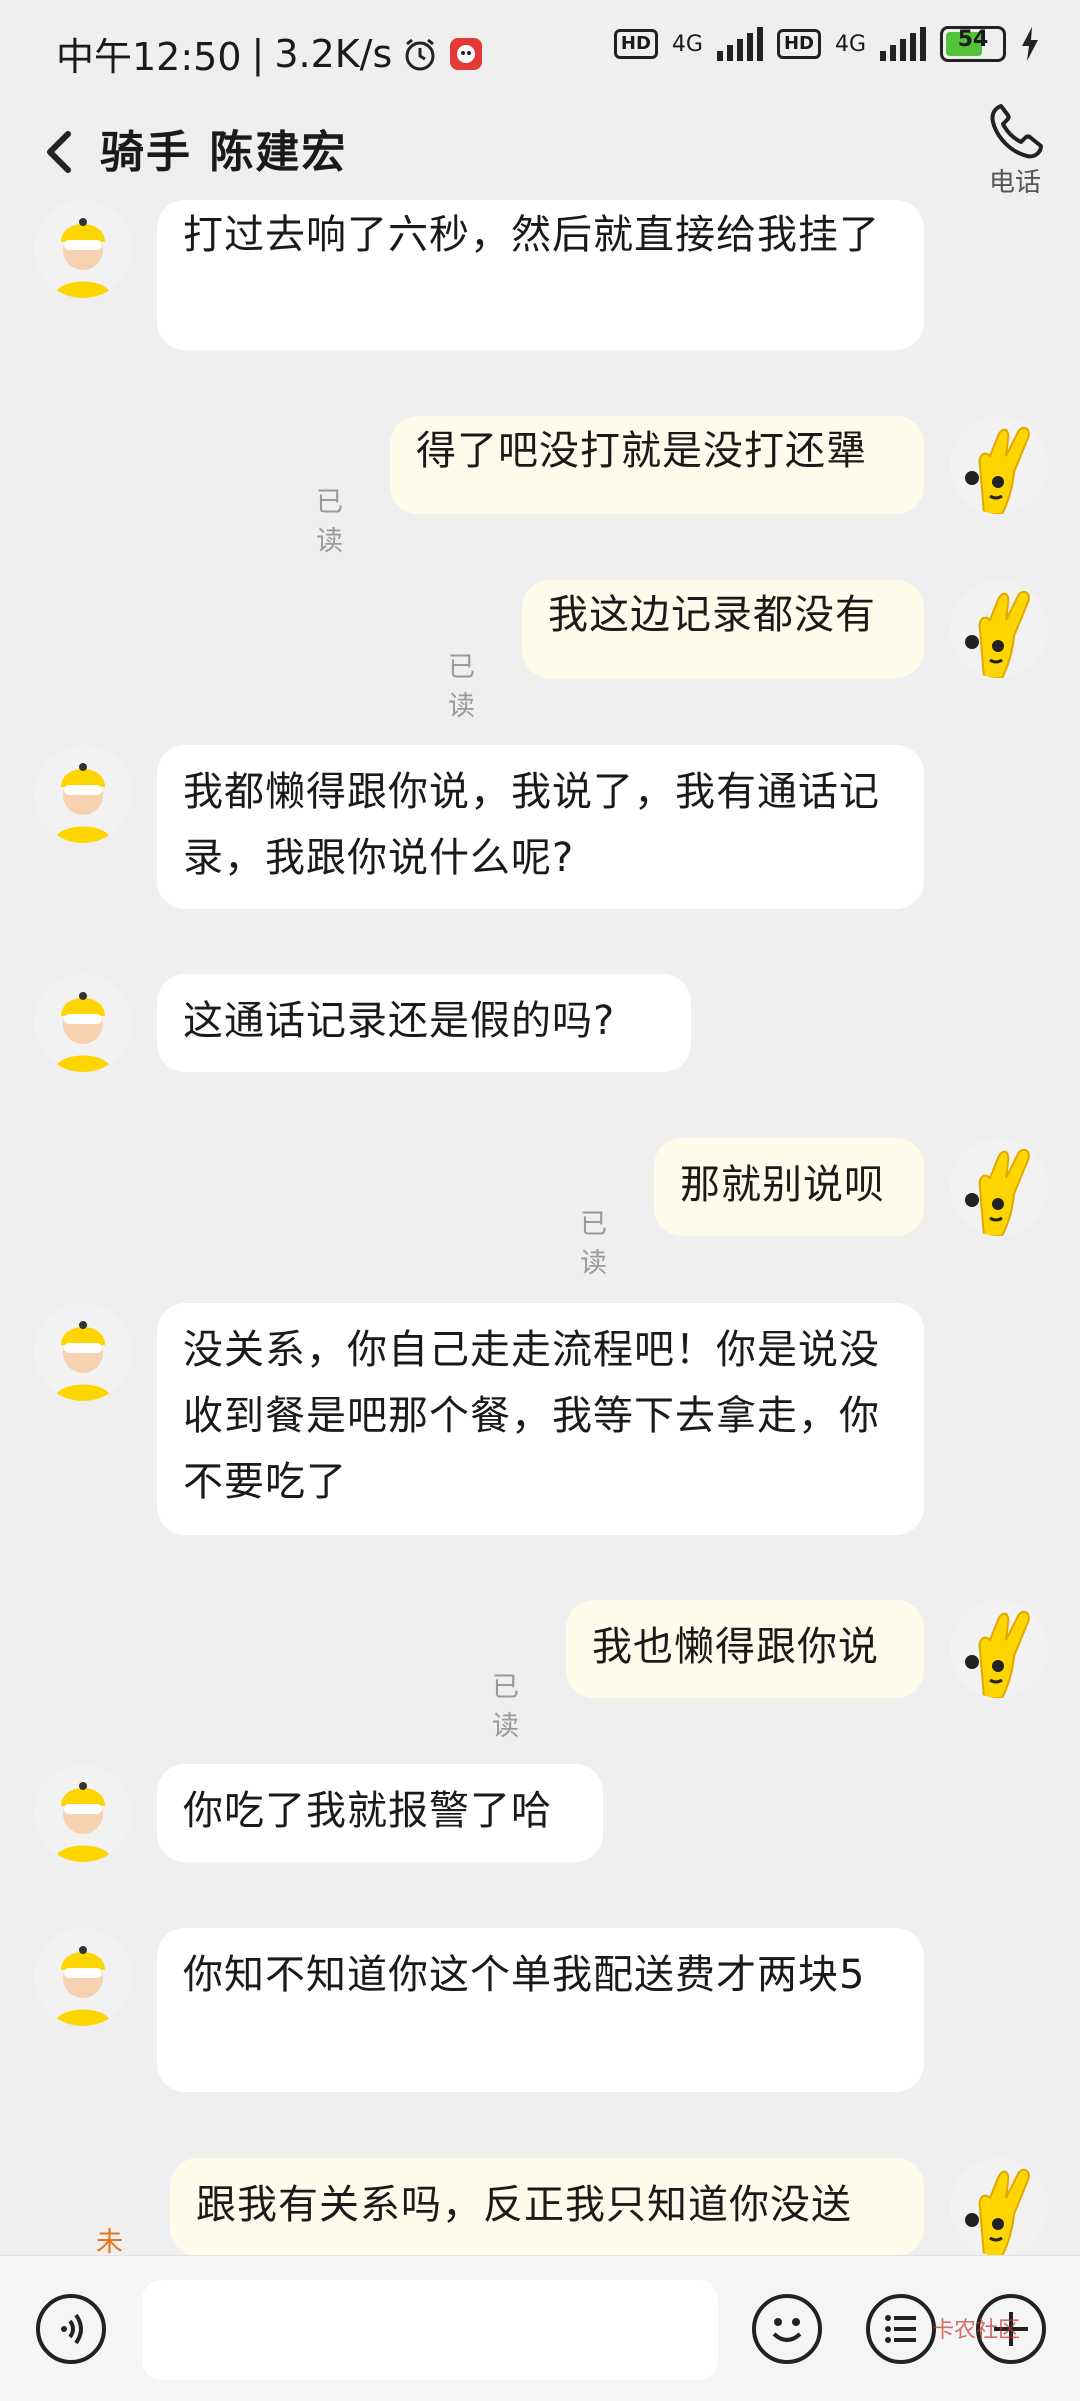 Image resolution: width=1080 pixels, height=2401 pixels. What do you see at coordinates (540, 2010) in the screenshot?
I see `message-bubble: 你知不知道你这个单我配送费才两块5` at bounding box center [540, 2010].